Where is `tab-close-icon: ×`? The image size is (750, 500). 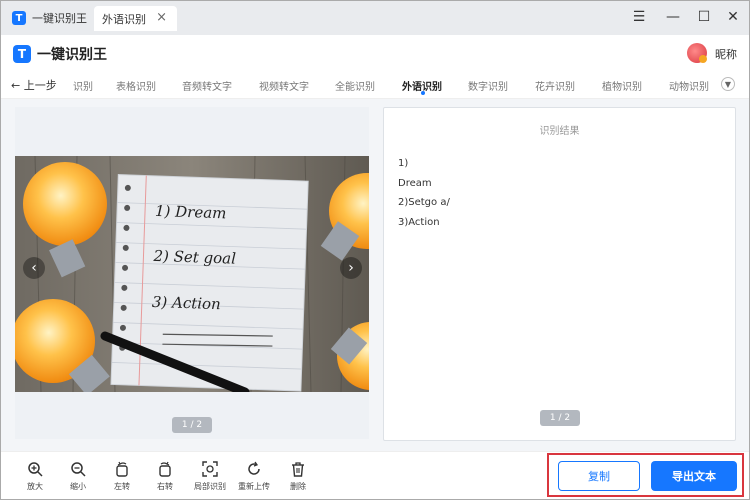
tab-close-icon: × is located at coordinates (161, 17).